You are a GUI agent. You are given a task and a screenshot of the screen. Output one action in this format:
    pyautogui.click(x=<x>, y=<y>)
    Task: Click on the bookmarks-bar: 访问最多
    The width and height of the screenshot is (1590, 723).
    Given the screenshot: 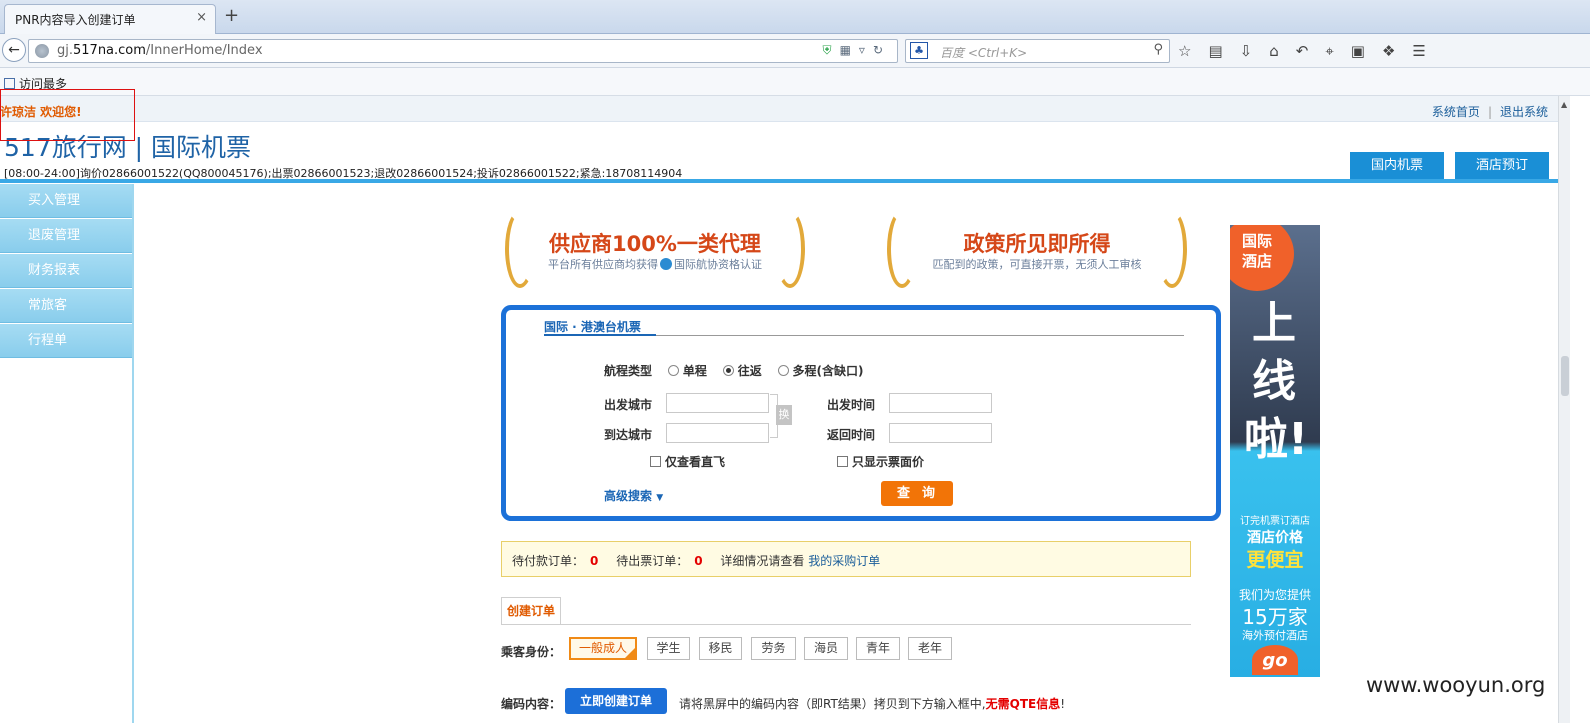 What is the action you would take?
    pyautogui.click(x=795, y=82)
    